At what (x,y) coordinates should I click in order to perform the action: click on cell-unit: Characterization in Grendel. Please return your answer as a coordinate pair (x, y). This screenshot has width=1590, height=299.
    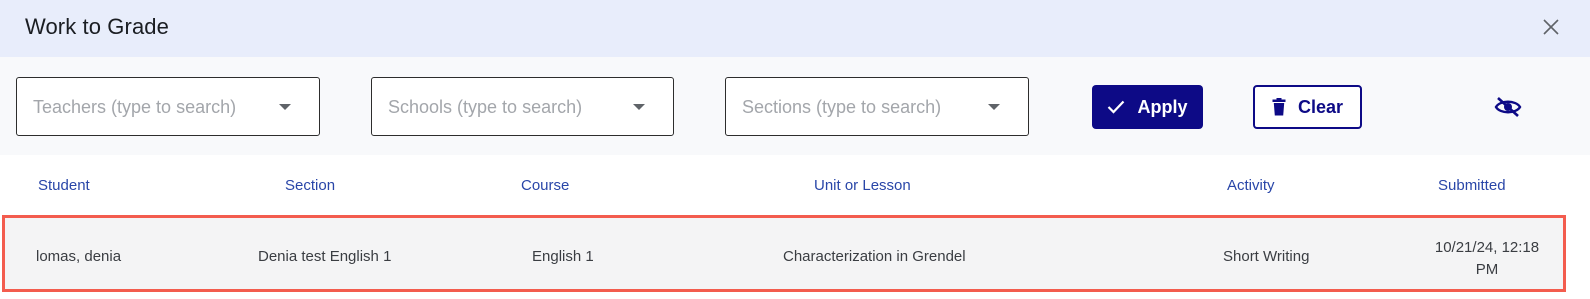
    Looking at the image, I should click on (874, 256).